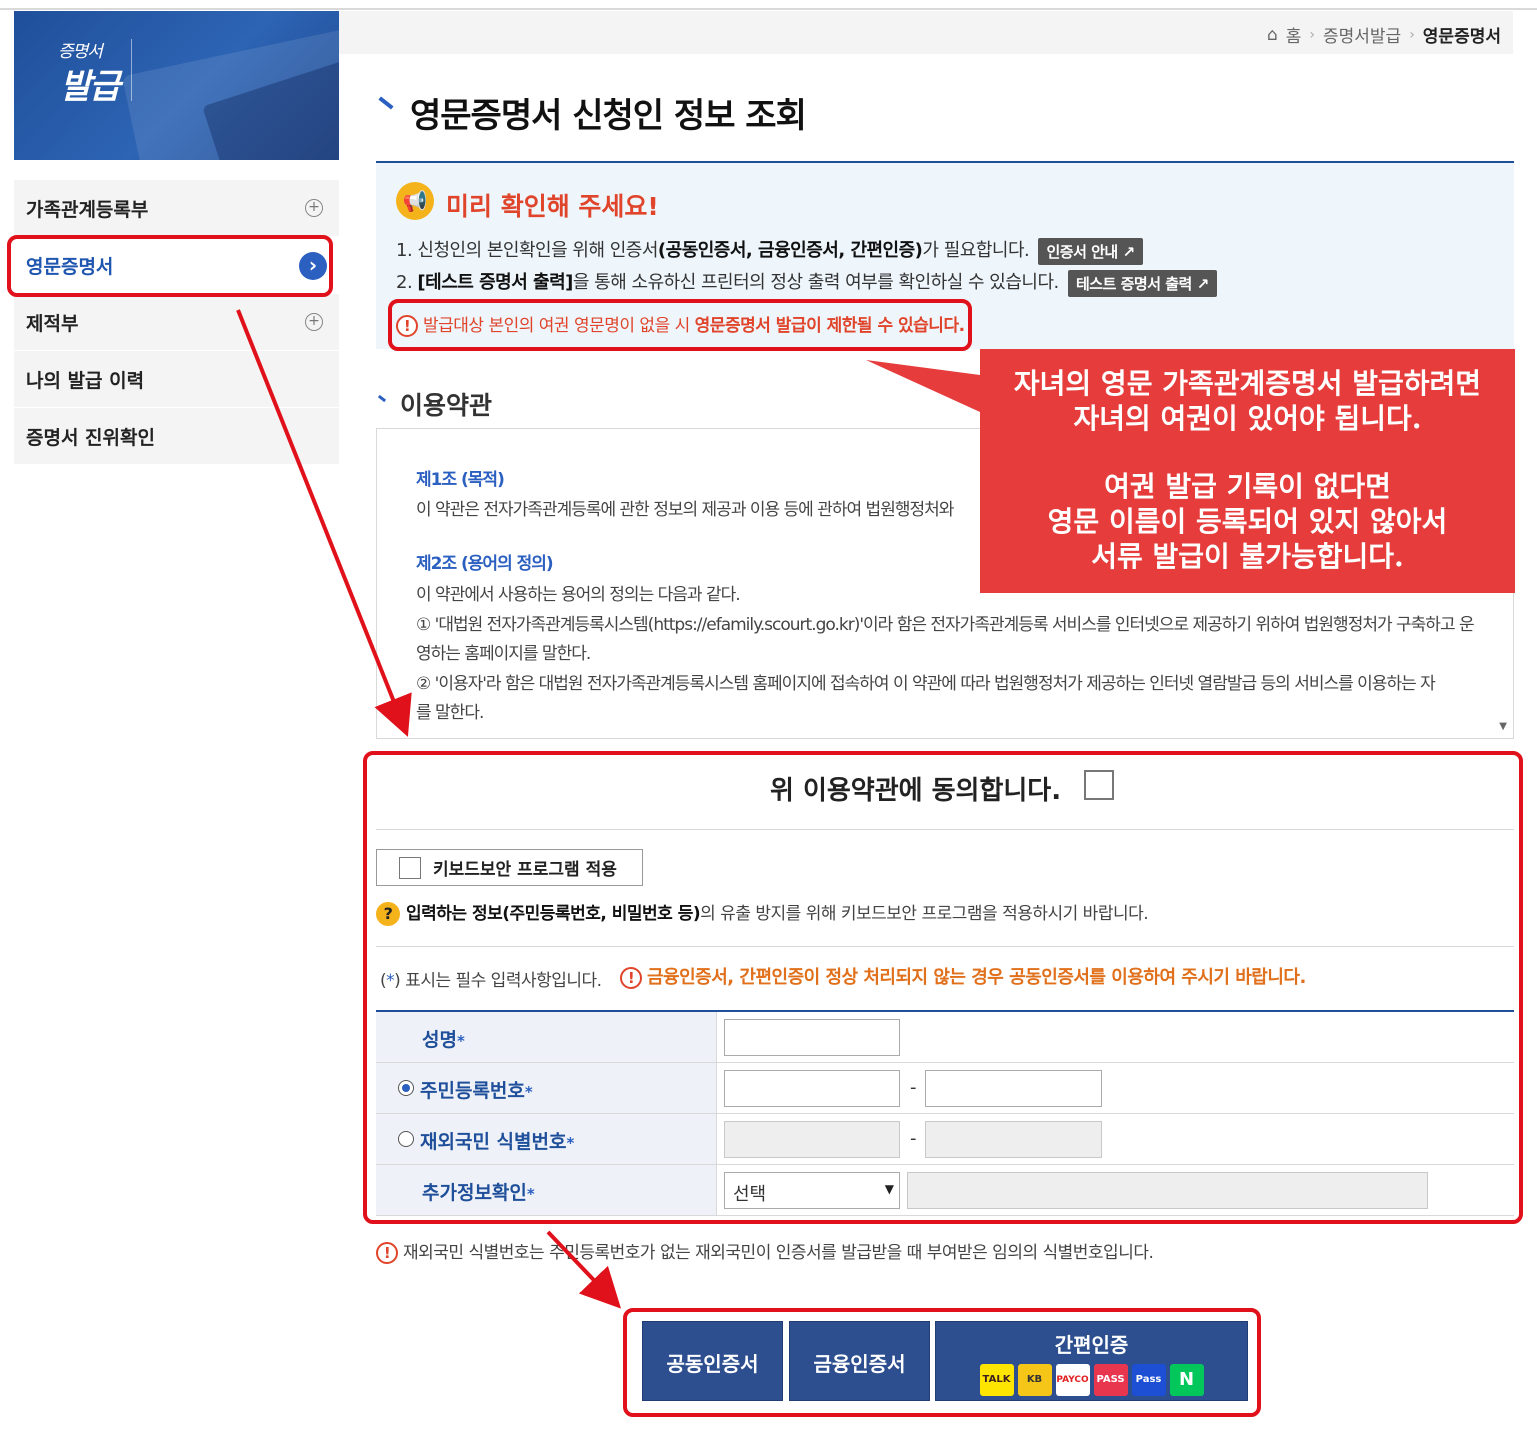 The image size is (1537, 1432). Describe the element at coordinates (578, 595) in the screenshot. I see `terms-article-2-text: 이 약관에서 사용하는 용어의 정의는 다음과 같다.` at that location.